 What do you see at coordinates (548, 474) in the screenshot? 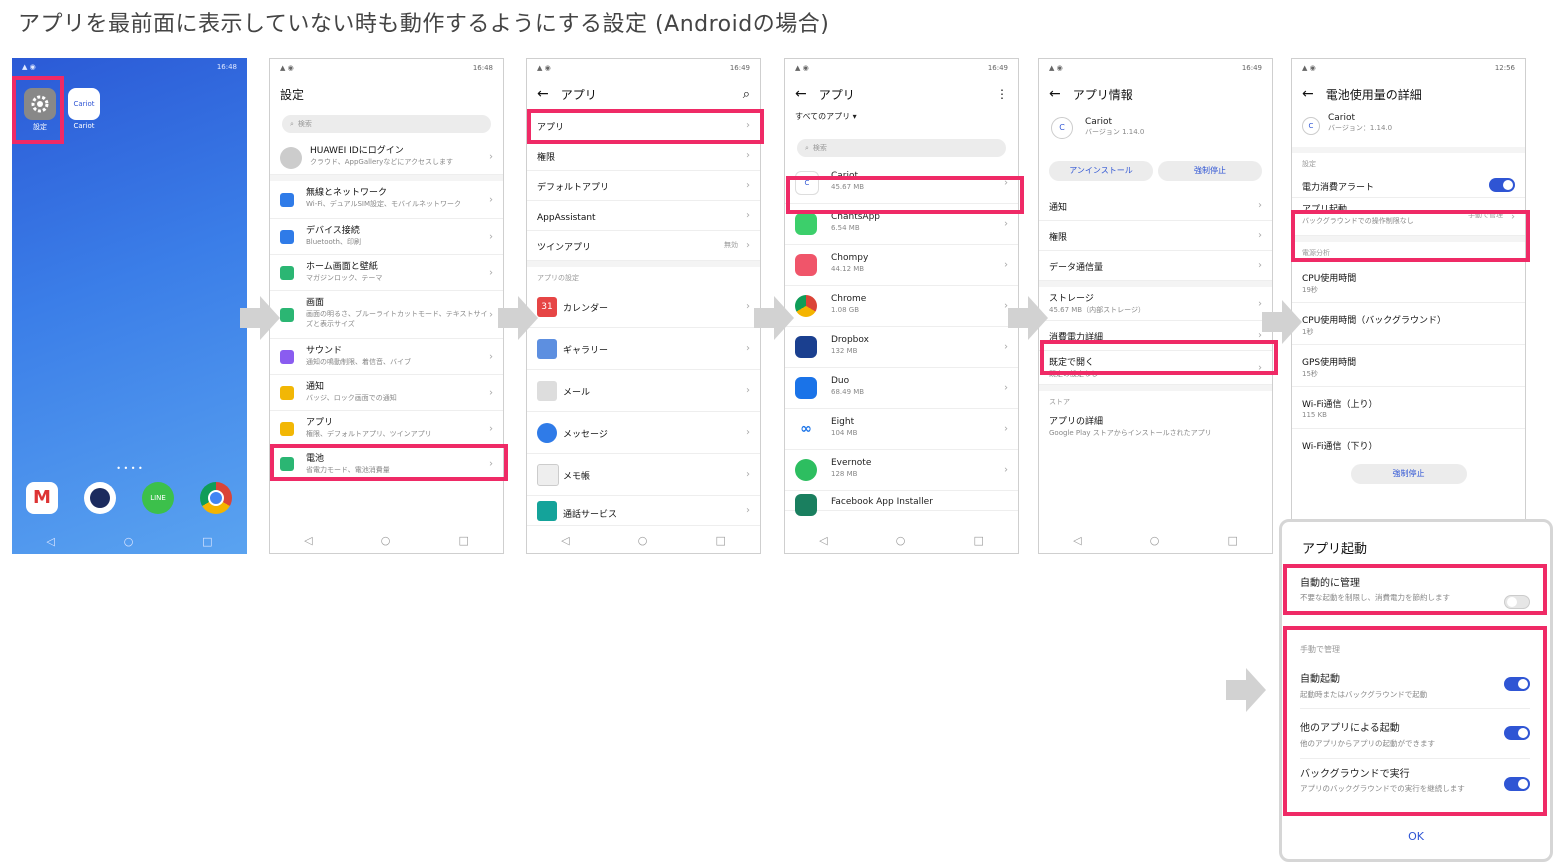
I see `notepad-icon` at bounding box center [548, 474].